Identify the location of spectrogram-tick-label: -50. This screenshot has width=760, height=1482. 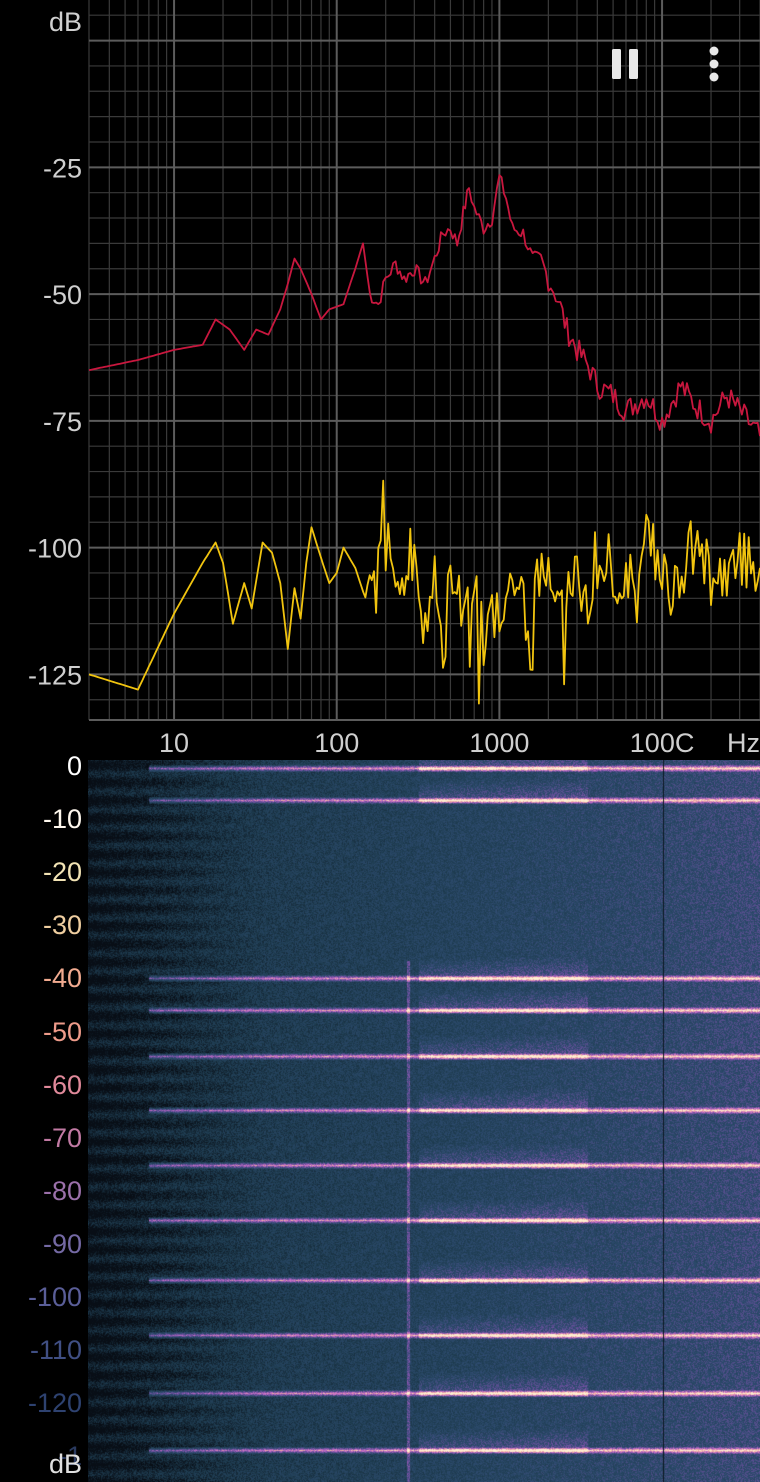
(62, 1031).